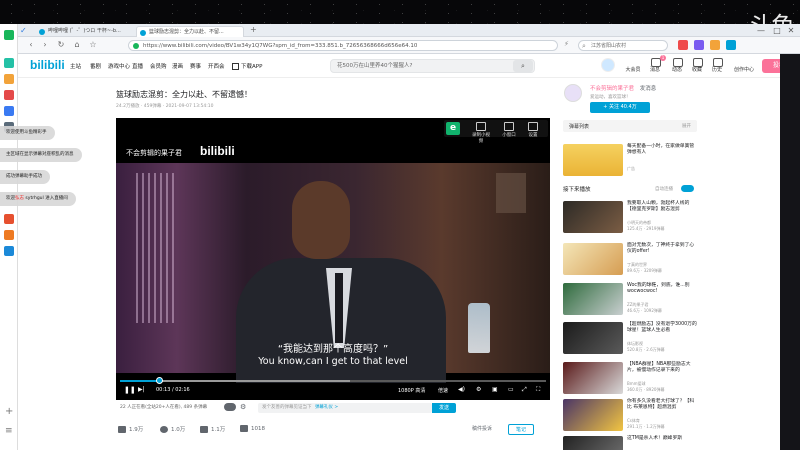 The width and height of the screenshot is (800, 450). I want to click on header-vip: 大会员, so click(633, 69).